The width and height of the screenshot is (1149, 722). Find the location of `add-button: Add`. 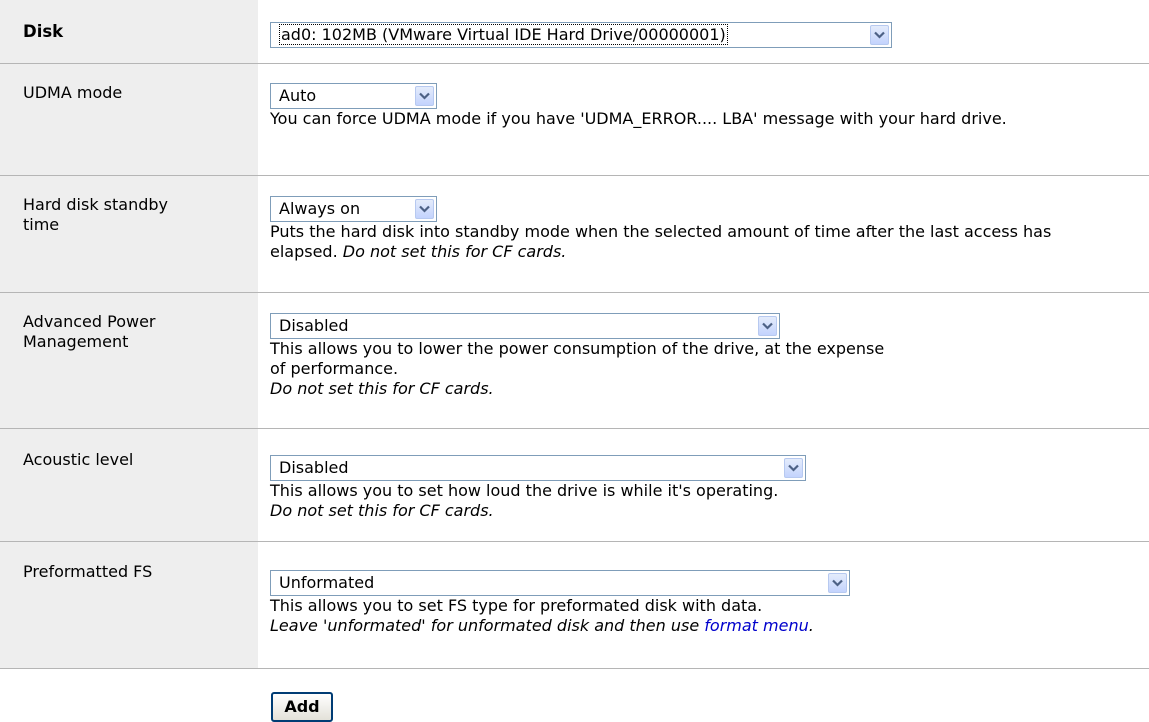

add-button: Add is located at coordinates (302, 707).